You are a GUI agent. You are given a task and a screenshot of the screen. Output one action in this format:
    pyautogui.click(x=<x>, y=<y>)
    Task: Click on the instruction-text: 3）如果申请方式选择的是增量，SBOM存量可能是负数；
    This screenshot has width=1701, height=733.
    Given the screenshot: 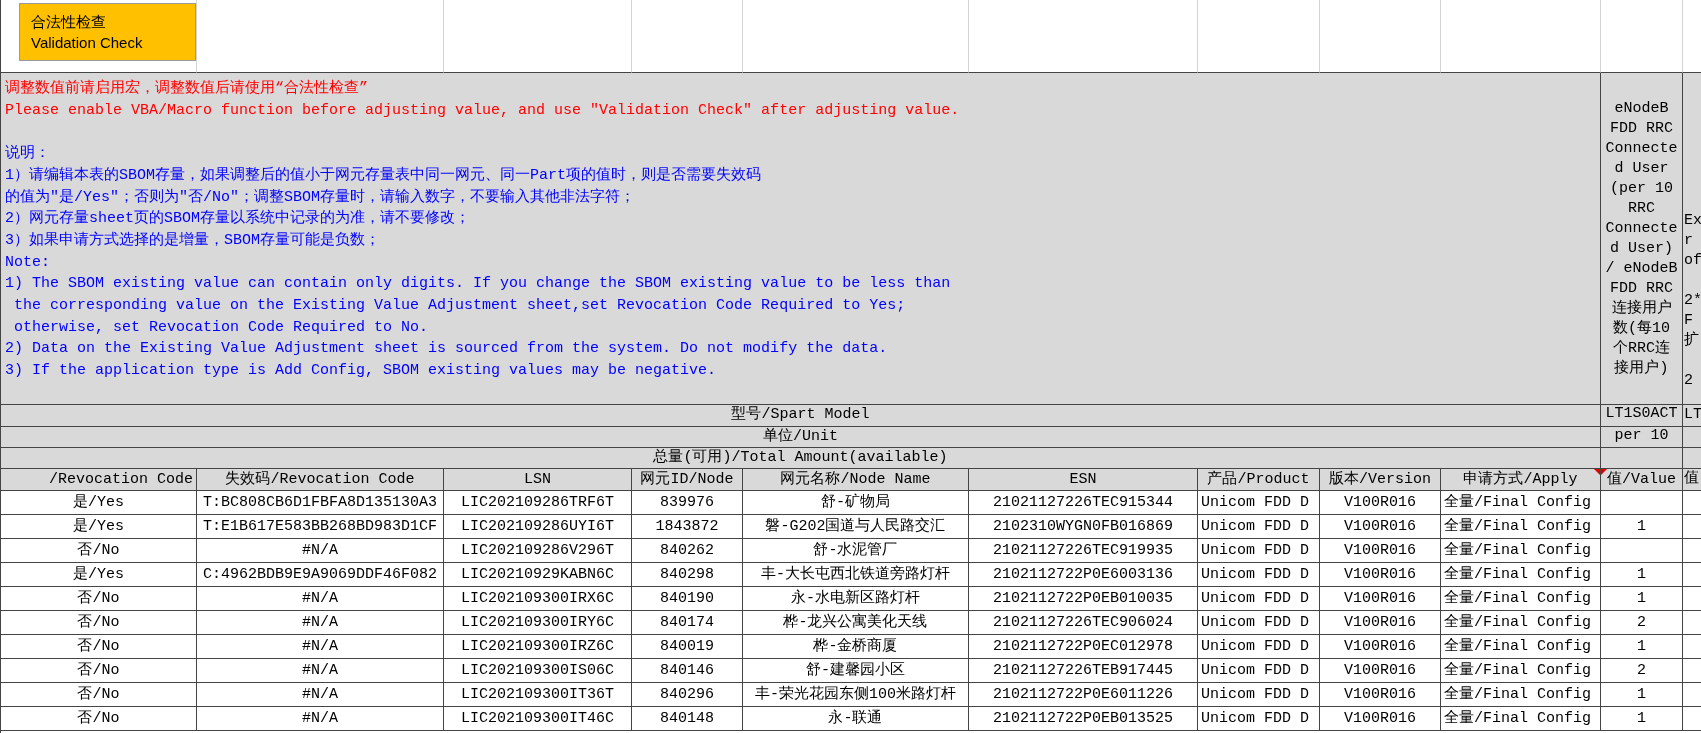 What is the action you would take?
    pyautogui.click(x=192, y=240)
    